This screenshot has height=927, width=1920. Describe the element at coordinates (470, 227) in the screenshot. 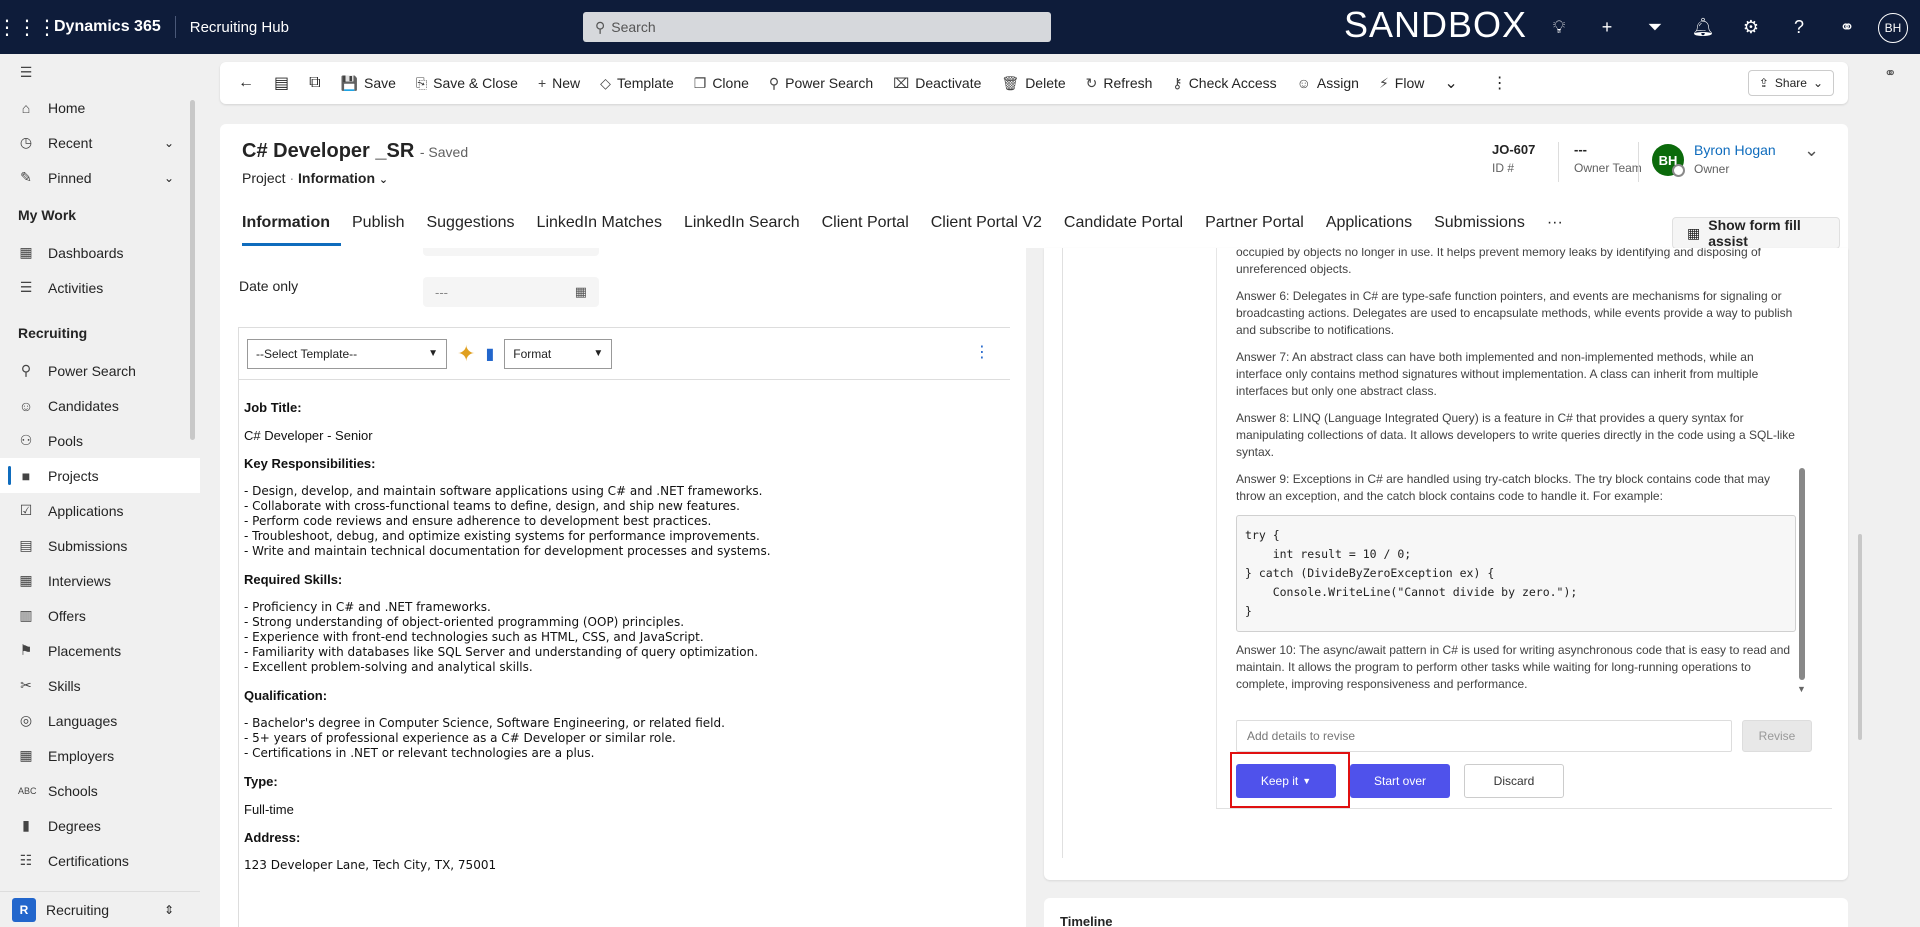

I see `tab-suggestions: Suggestions` at that location.